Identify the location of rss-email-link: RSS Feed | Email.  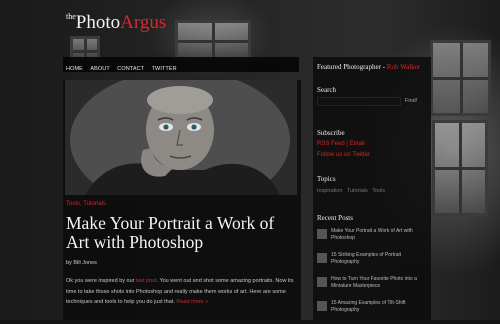
(341, 144).